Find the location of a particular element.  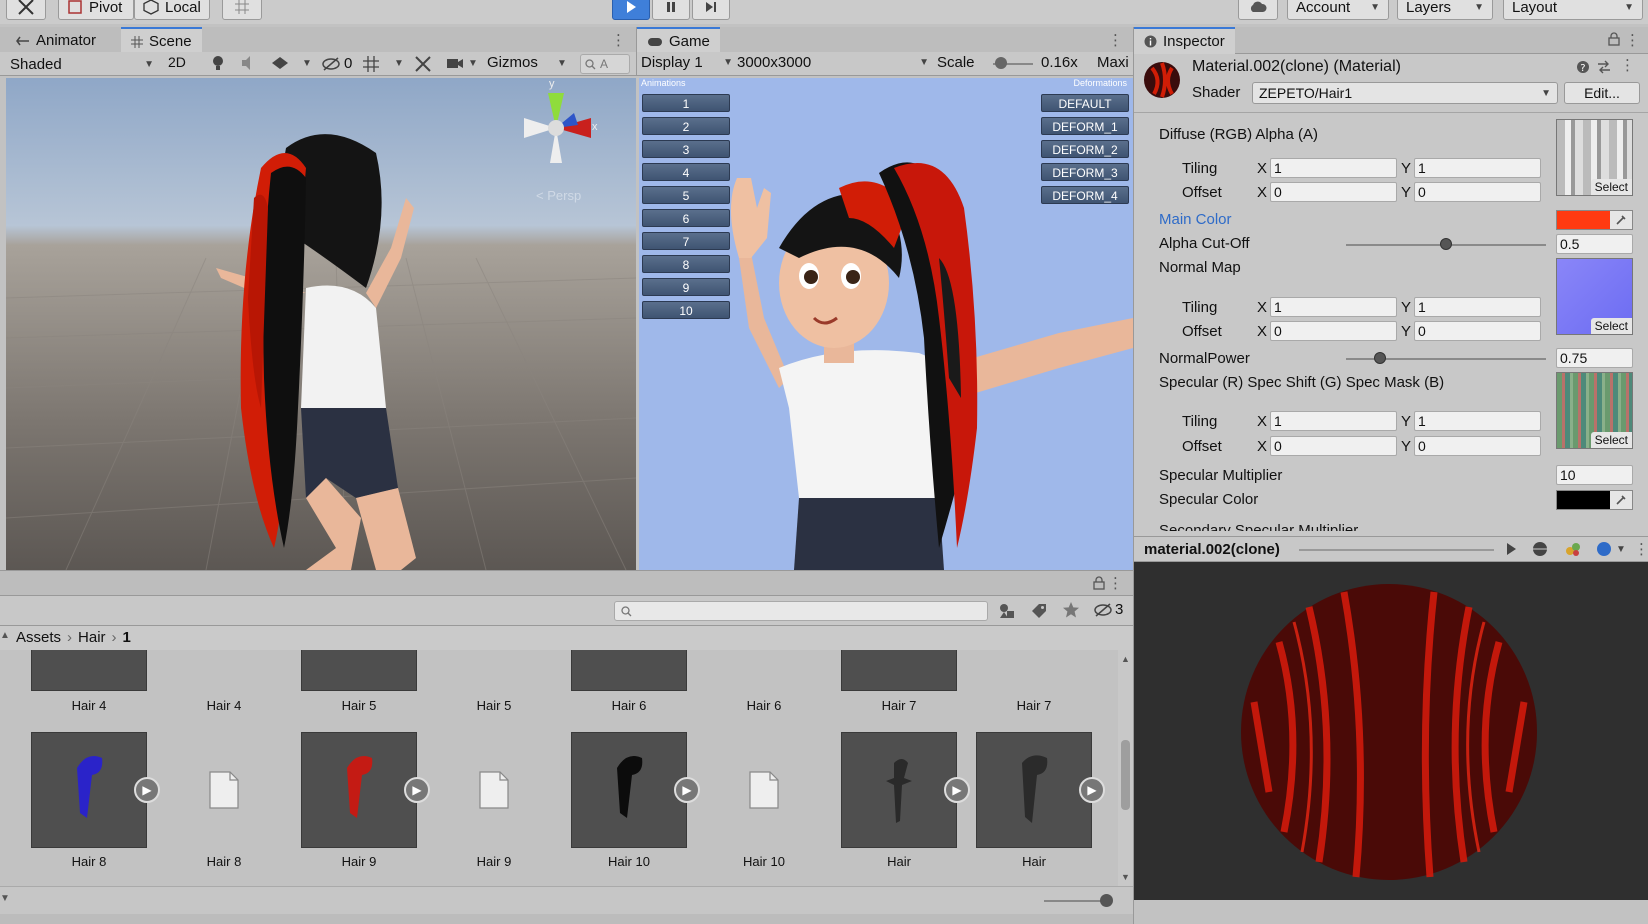

normal-power-slider-thumb is located at coordinates (1380, 358).